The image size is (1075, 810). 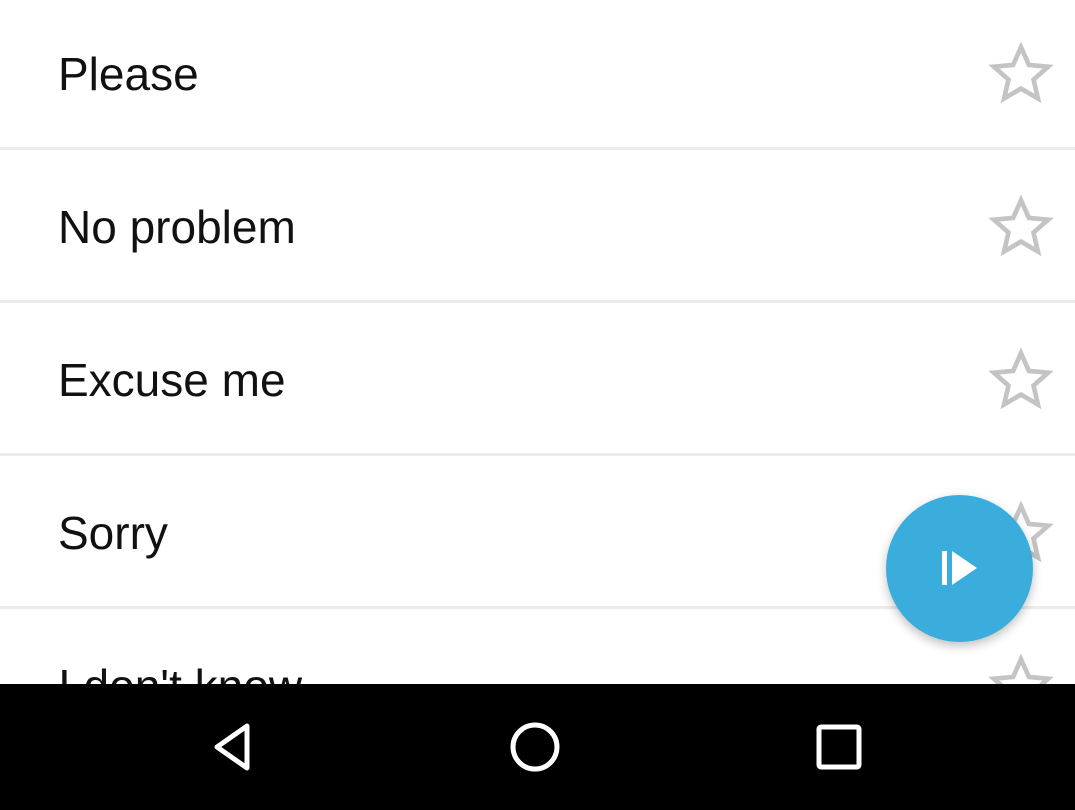 I want to click on play-all-icon, so click(x=959, y=568).